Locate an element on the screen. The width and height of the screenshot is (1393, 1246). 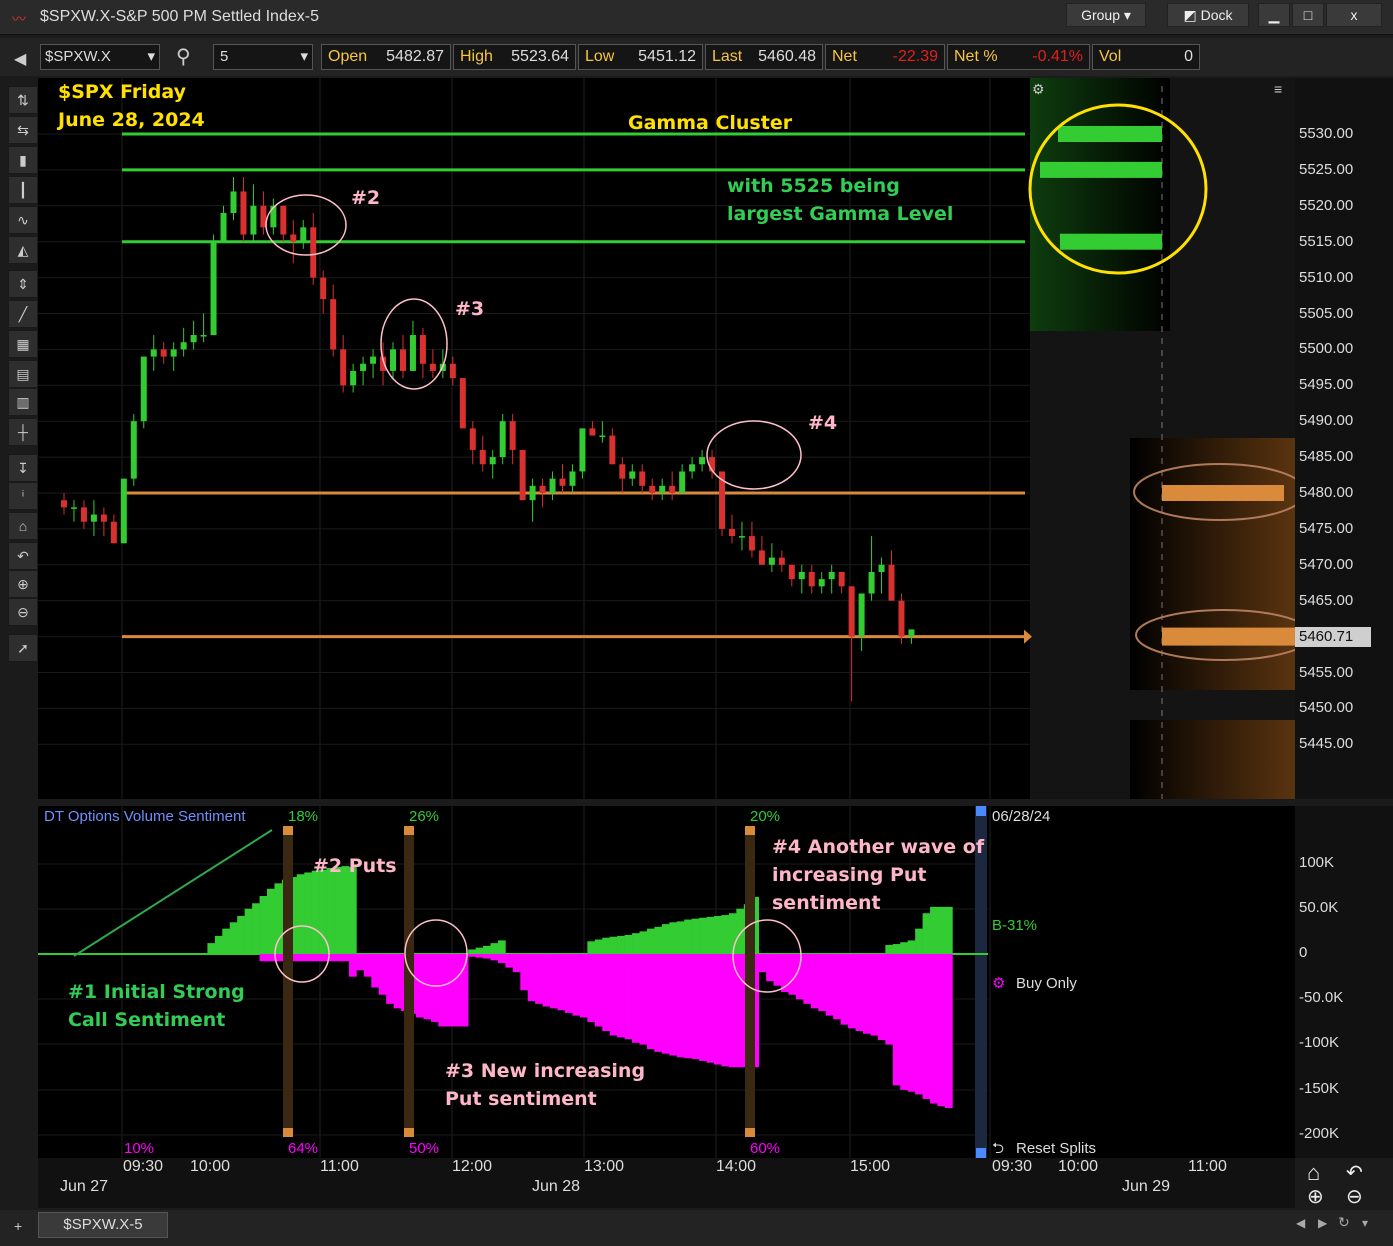
gamma-profile-bar is located at coordinates (1110, 134).